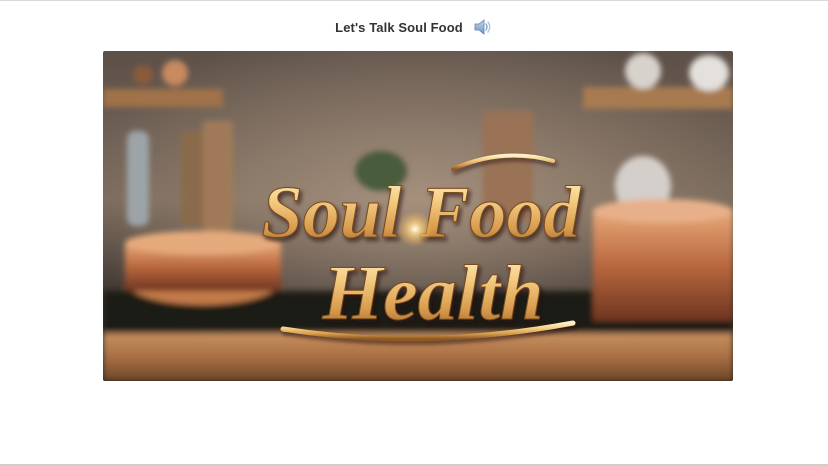 The image size is (828, 466). What do you see at coordinates (415, 229) in the screenshot?
I see `sparkle-icon` at bounding box center [415, 229].